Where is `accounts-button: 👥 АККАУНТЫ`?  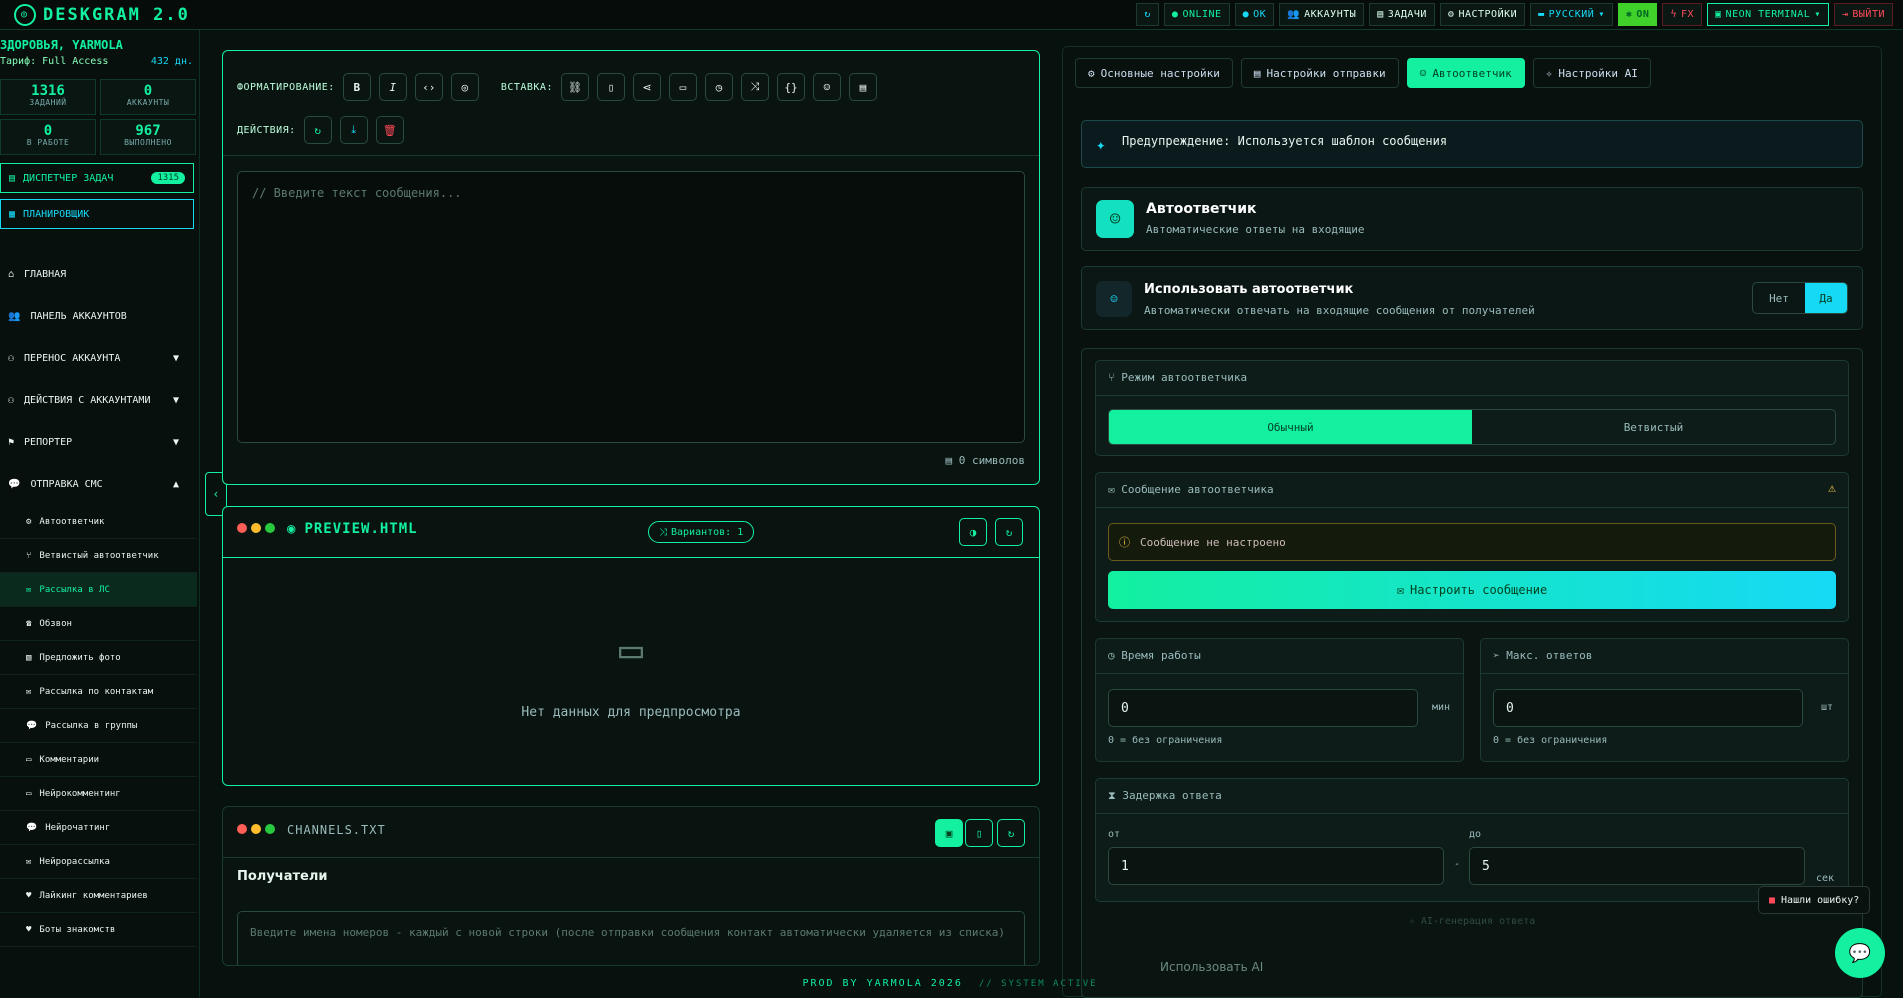 accounts-button: 👥 АККАУНТЫ is located at coordinates (1322, 14).